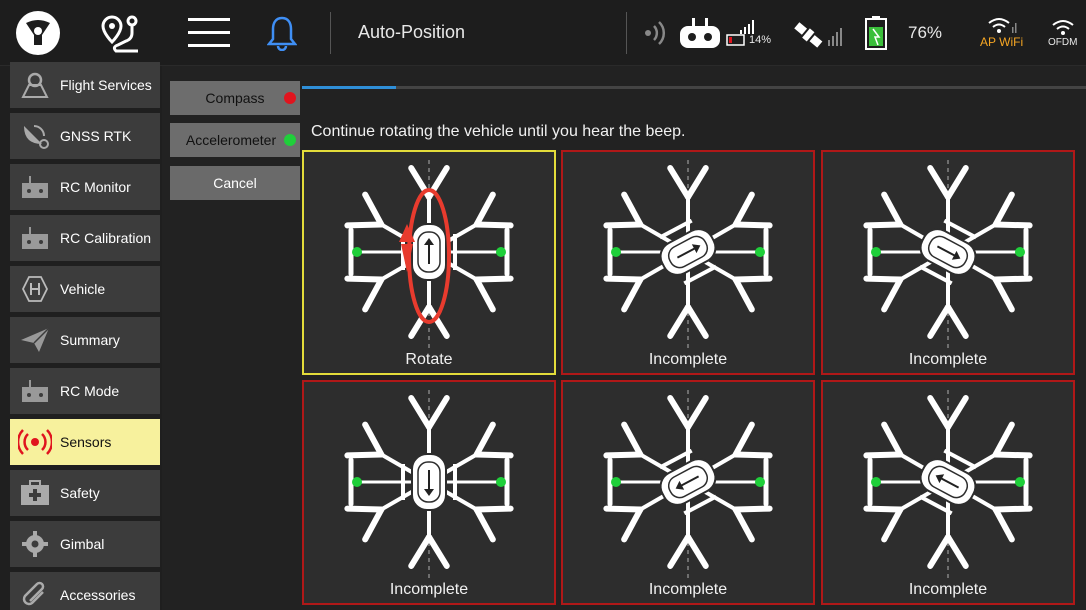  I want to click on ap-wifi-status: AP WiFi, so click(1001, 33).